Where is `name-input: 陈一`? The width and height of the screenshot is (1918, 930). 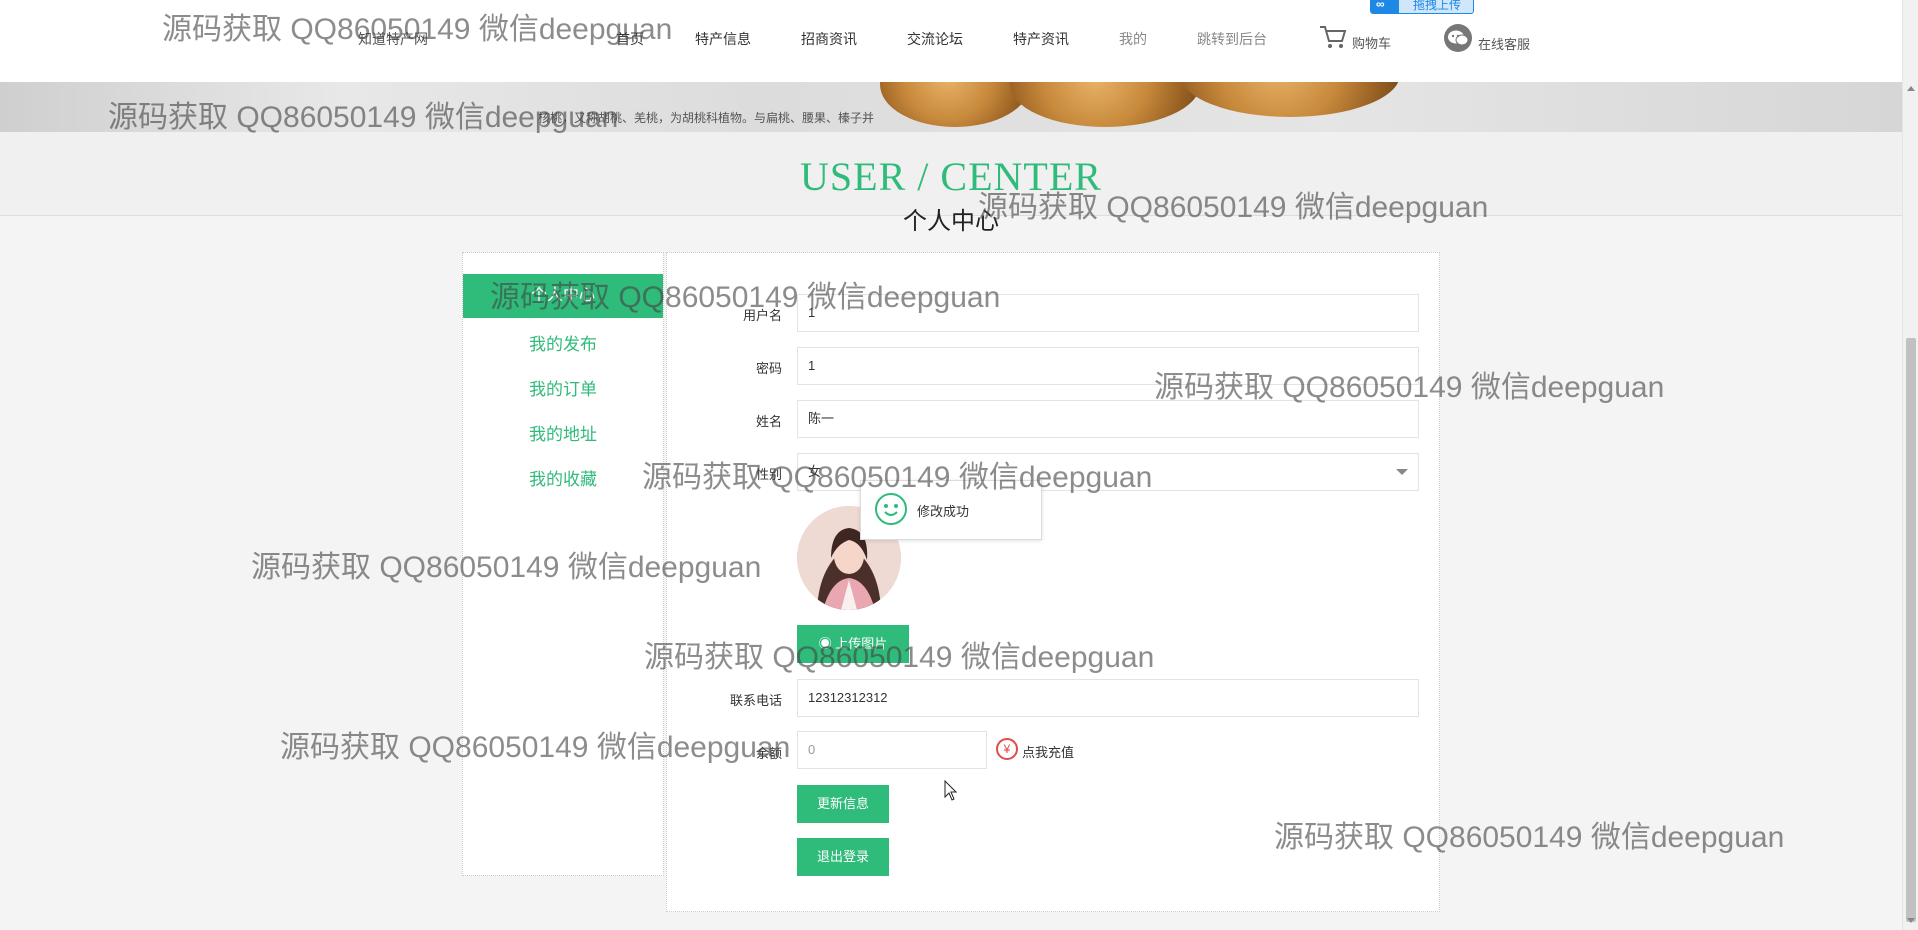
name-input: 陈一 is located at coordinates (1108, 419).